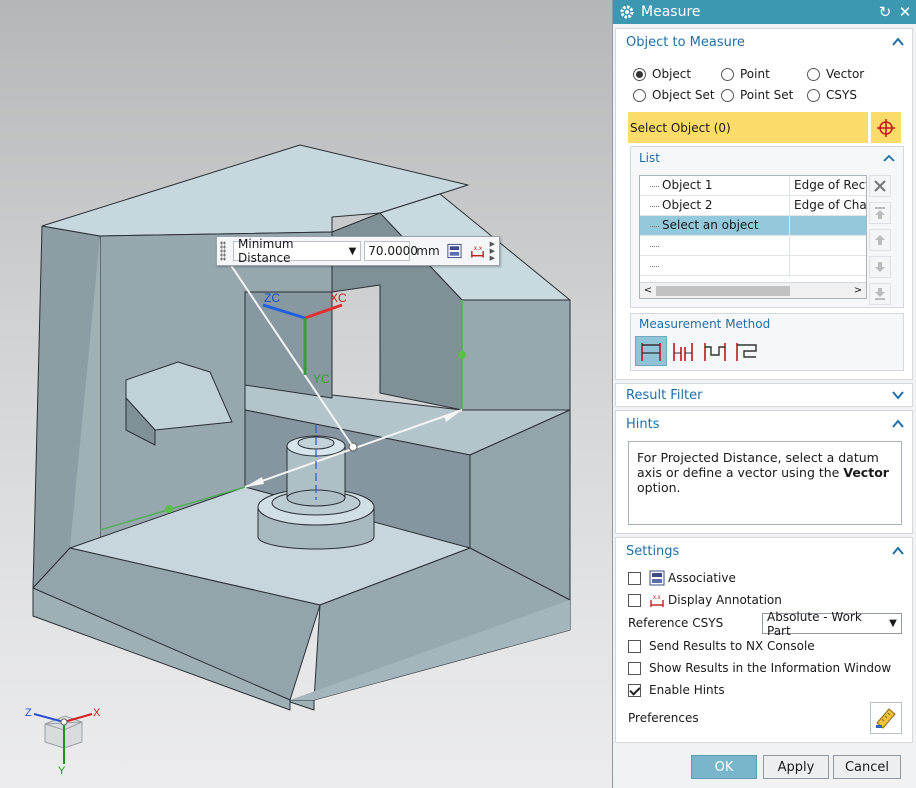 The image size is (916, 788). What do you see at coordinates (391, 251) in the screenshot?
I see `measure-value-field: 70.0000` at bounding box center [391, 251].